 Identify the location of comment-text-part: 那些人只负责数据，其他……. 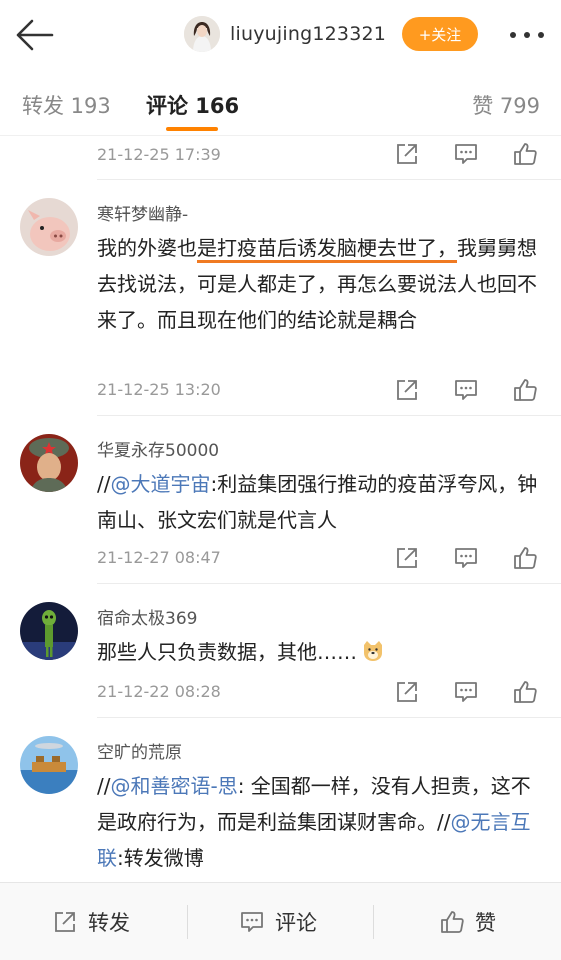
(227, 652).